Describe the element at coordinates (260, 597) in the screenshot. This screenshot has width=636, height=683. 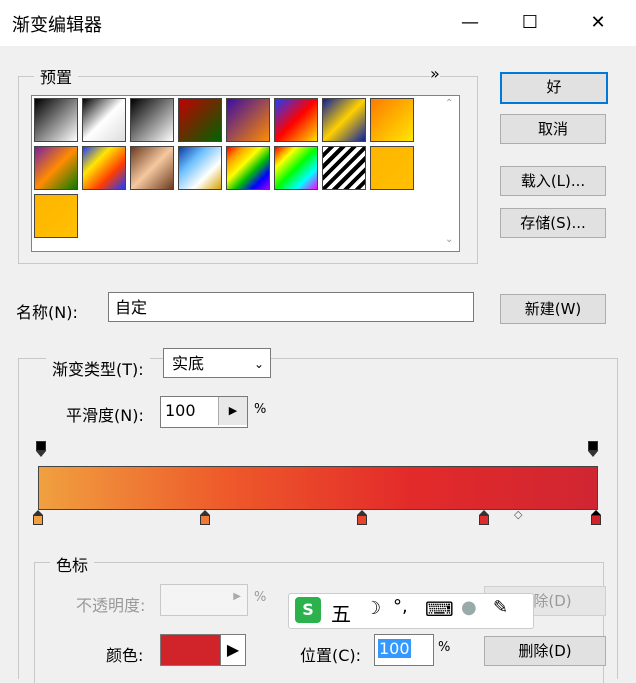
I see `opacity-unit: %` at that location.